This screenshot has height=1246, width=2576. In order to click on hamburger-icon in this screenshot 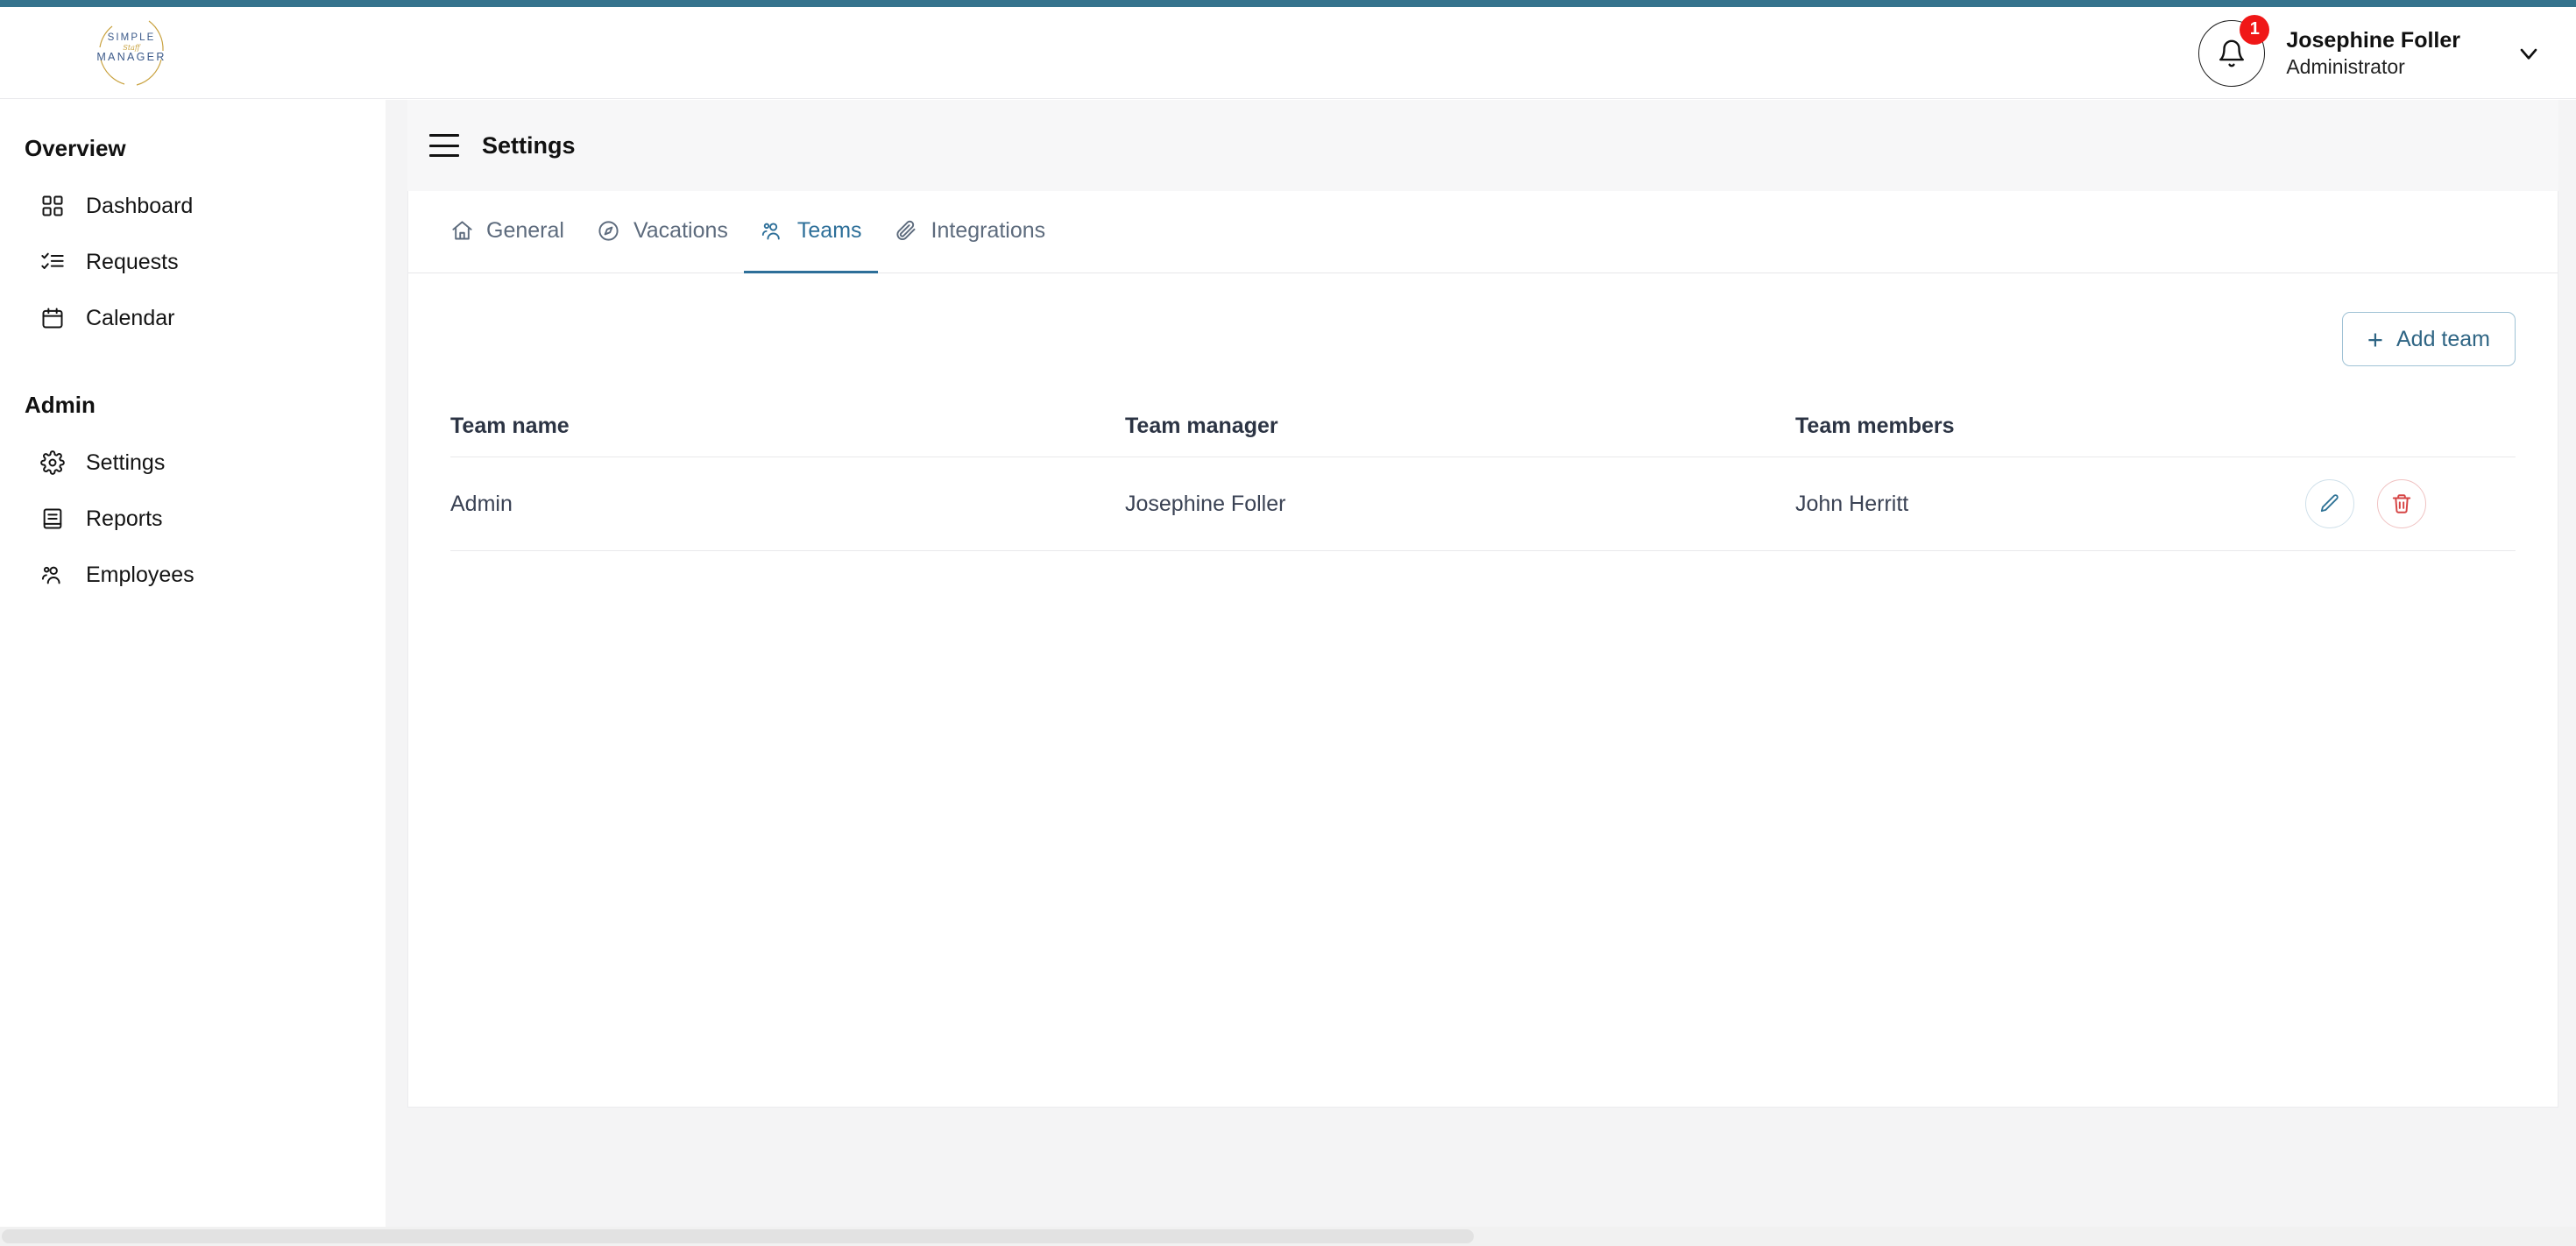, I will do `click(444, 145)`.